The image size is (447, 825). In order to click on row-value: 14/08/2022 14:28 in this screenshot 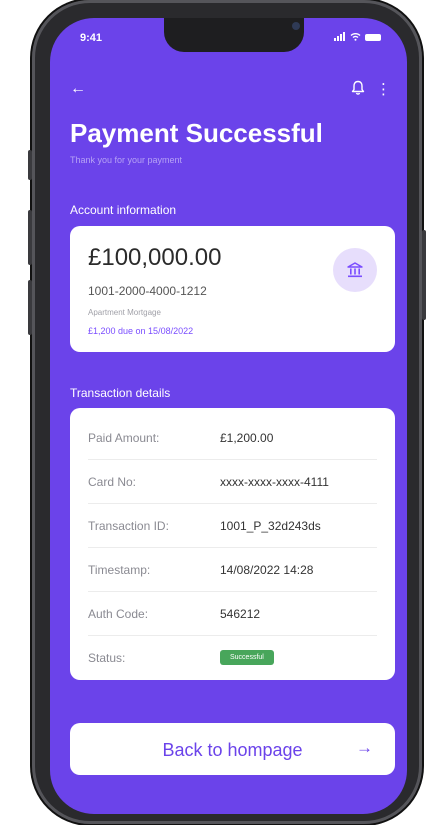, I will do `click(267, 569)`.